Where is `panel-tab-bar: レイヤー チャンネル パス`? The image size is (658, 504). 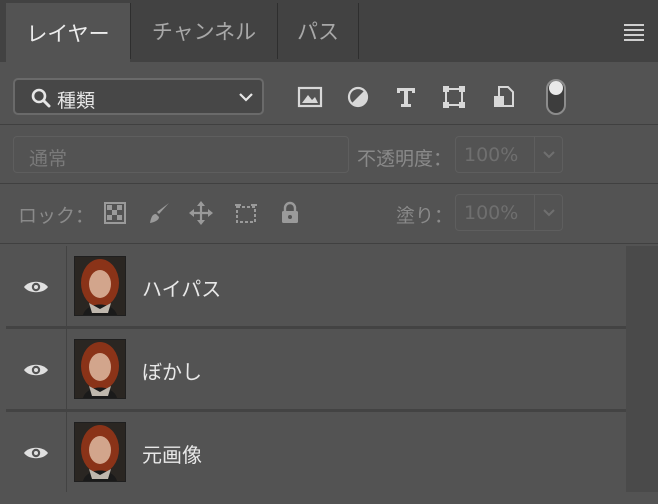
panel-tab-bar: レイヤー チャンネル パス is located at coordinates (329, 31).